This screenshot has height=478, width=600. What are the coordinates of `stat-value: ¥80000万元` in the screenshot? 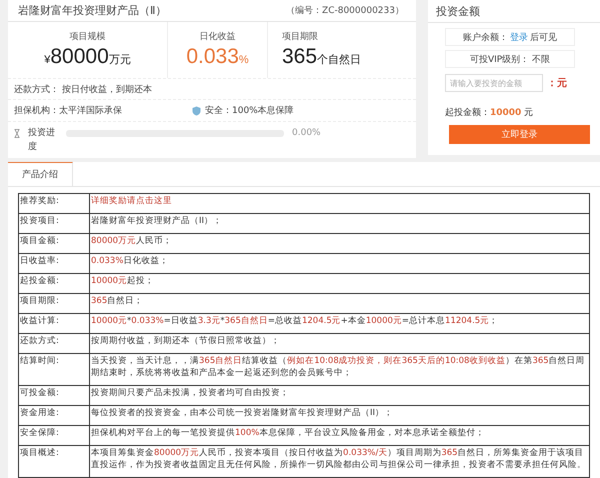 It's located at (87, 57).